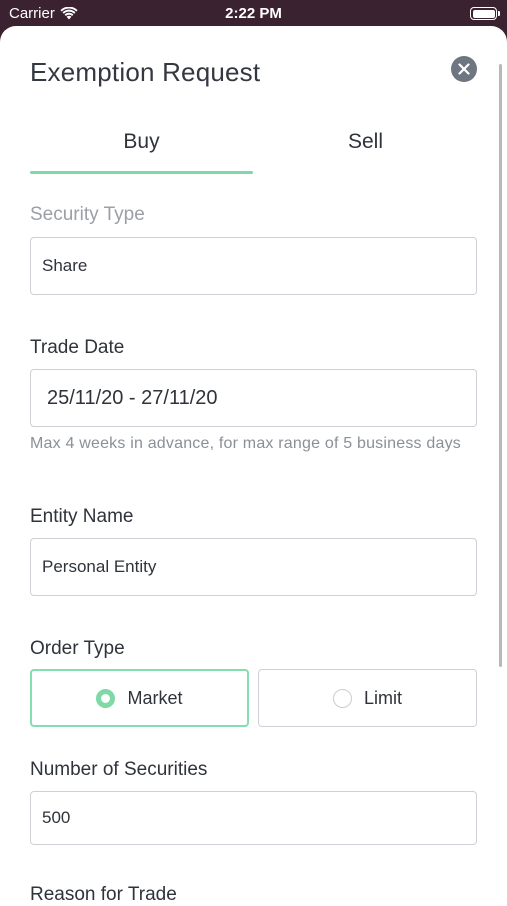 This screenshot has width=507, height=906. What do you see at coordinates (141, 150) in the screenshot?
I see `tab-buy: Buy` at bounding box center [141, 150].